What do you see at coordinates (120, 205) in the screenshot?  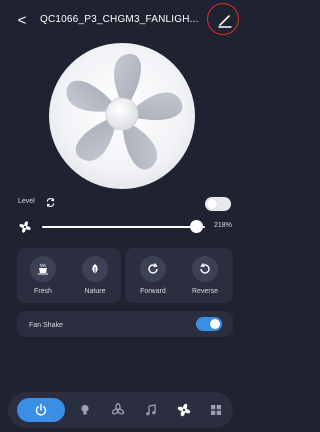 I see `level-row: Level` at bounding box center [120, 205].